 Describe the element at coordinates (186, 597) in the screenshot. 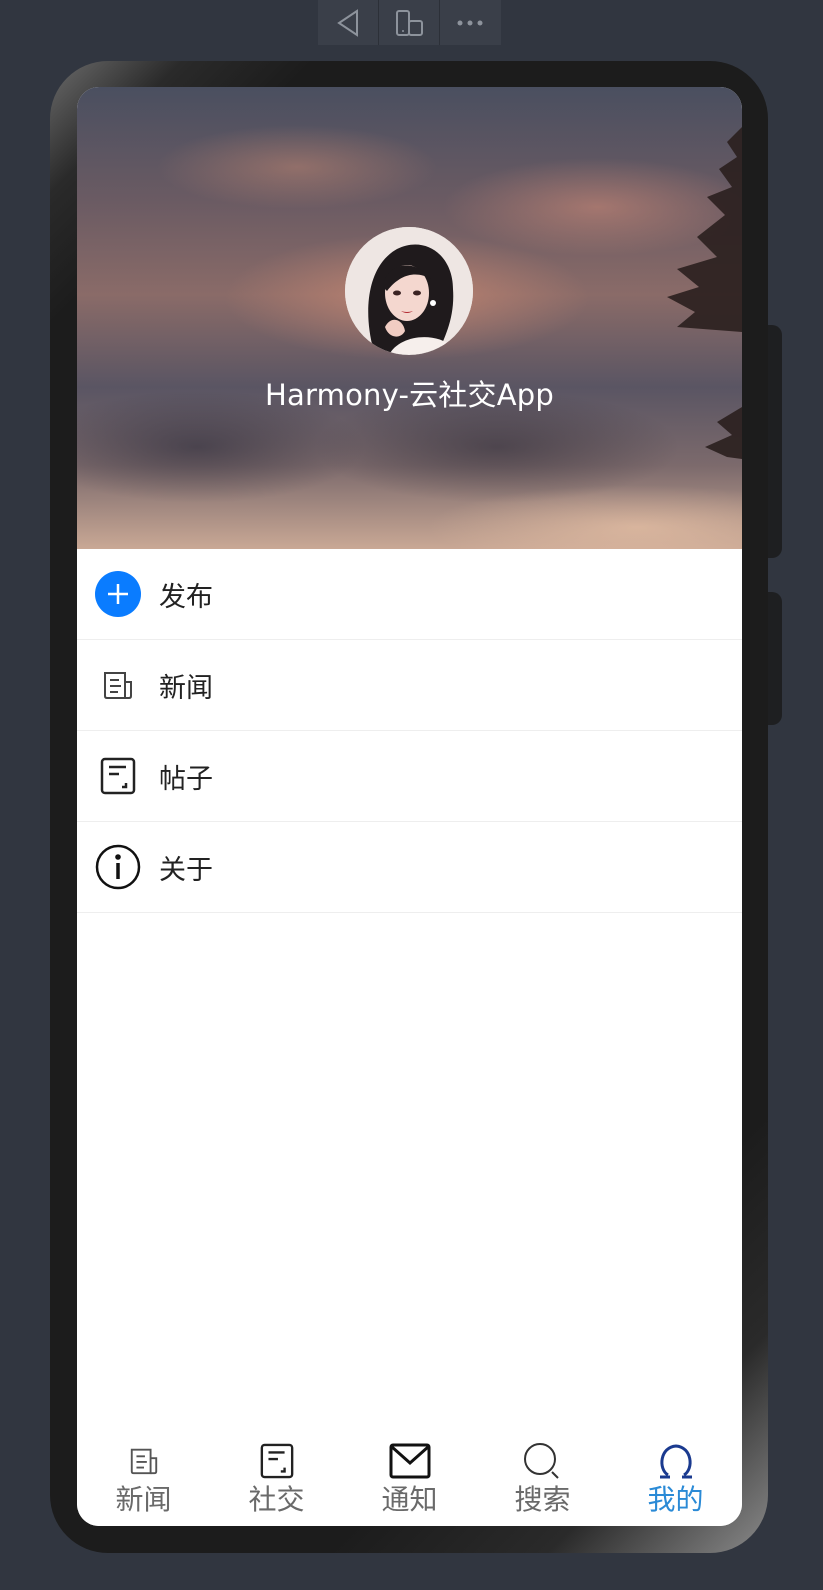

I see `menu-item-label: 发布` at that location.